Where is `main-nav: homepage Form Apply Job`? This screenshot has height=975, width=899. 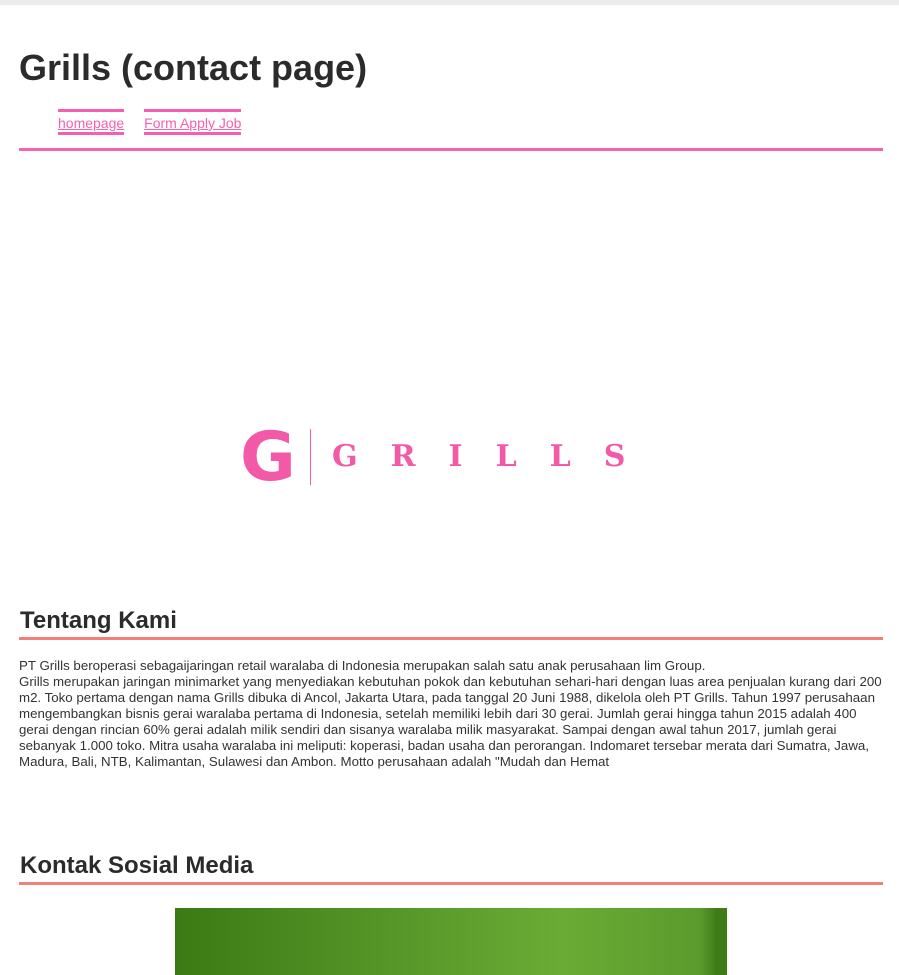 main-nav: homepage Form Apply Job is located at coordinates (150, 122).